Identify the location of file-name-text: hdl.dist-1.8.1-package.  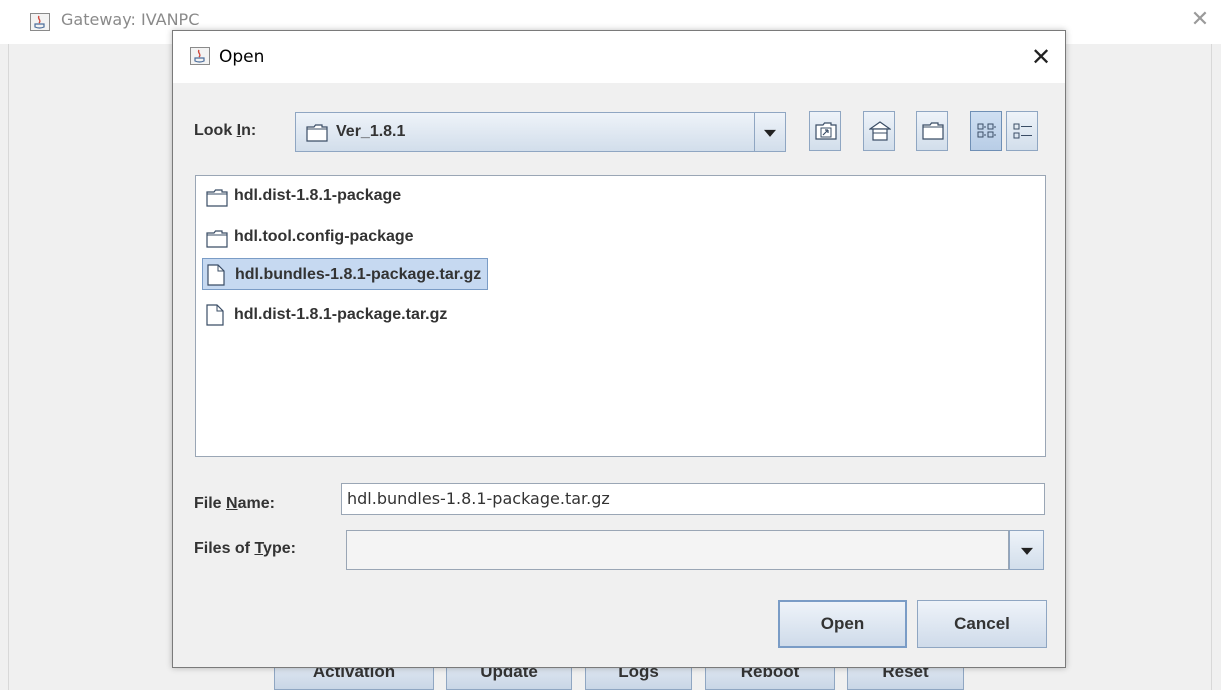
(318, 195).